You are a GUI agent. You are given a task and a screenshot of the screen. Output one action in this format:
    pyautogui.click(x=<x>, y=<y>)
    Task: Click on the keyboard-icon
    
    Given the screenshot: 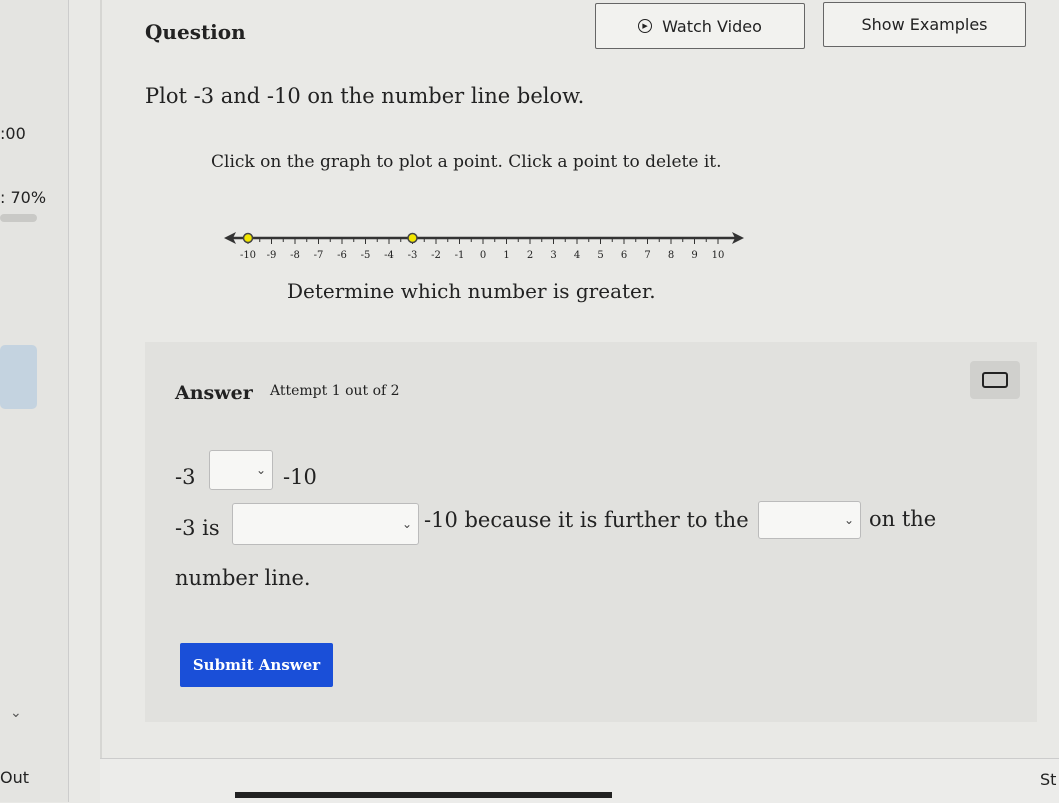 What is the action you would take?
    pyautogui.click(x=995, y=380)
    